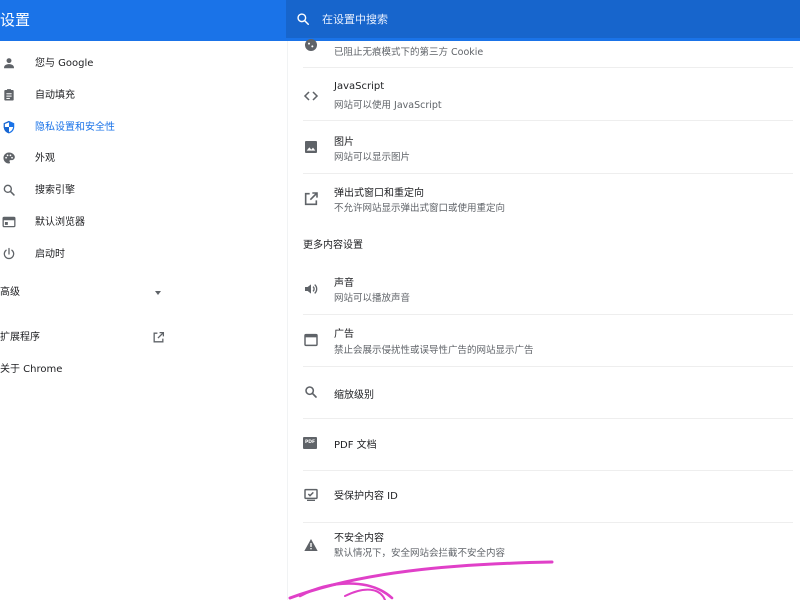 The image size is (800, 600). I want to click on row-title: 不安全内容, so click(359, 538).